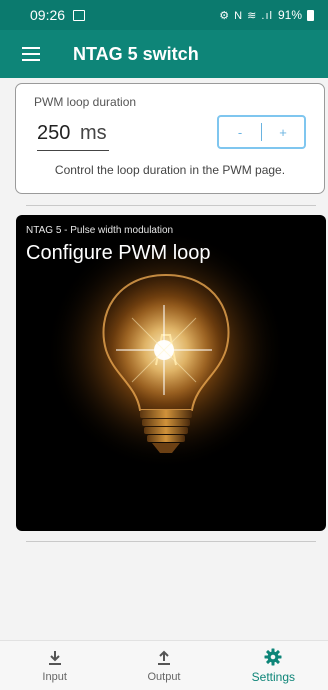  I want to click on hero-title: Configure PWM loop, so click(118, 253).